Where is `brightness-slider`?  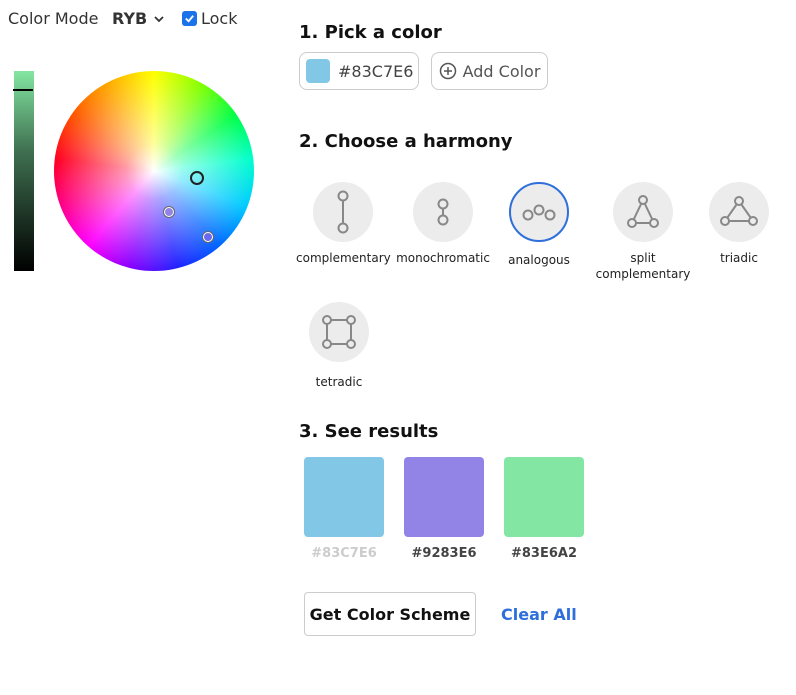 brightness-slider is located at coordinates (24, 171).